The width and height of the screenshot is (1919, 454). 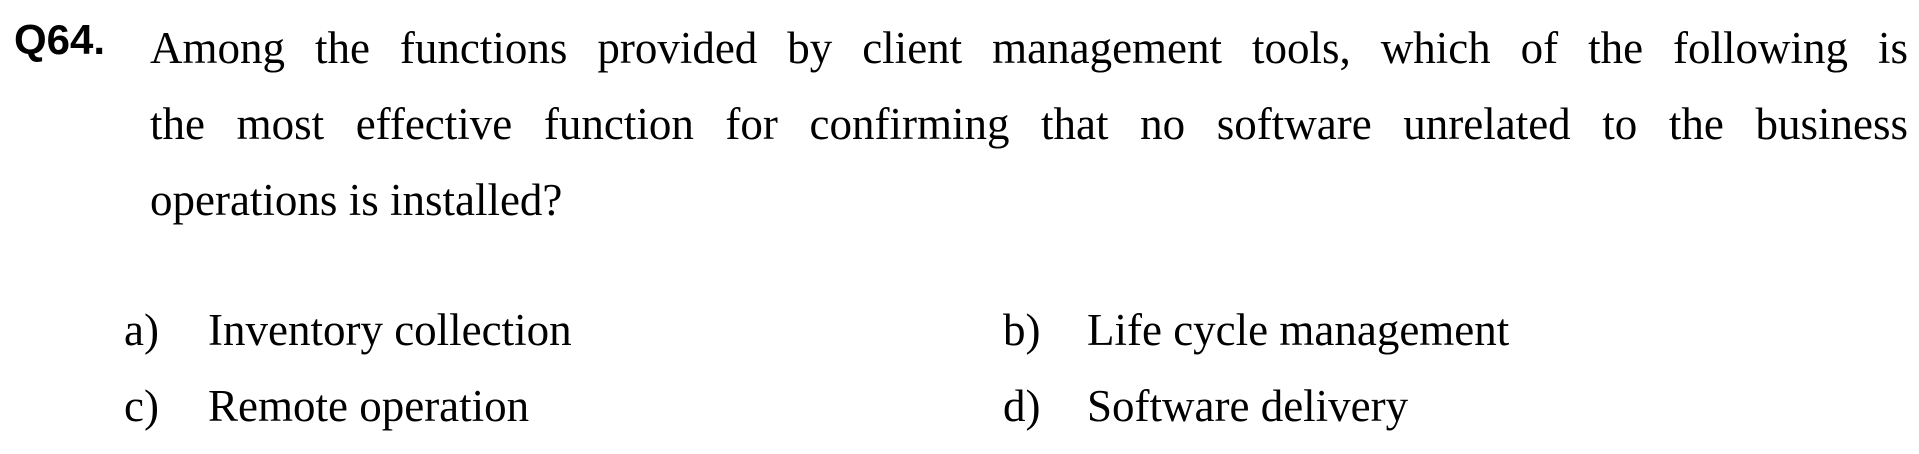 What do you see at coordinates (141, 330) in the screenshot?
I see `choice-letter: a)` at bounding box center [141, 330].